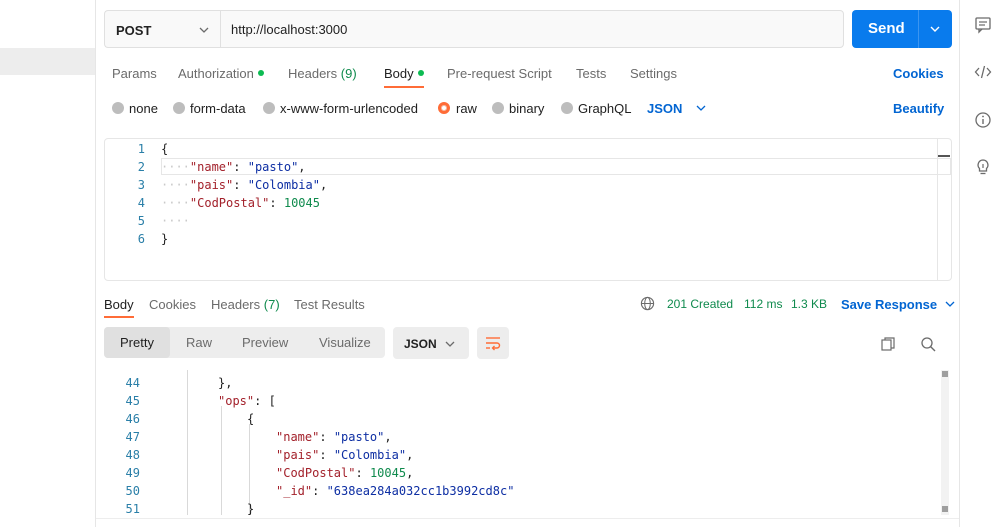  Describe the element at coordinates (944, 156) in the screenshot. I see `scroll-marker` at that location.